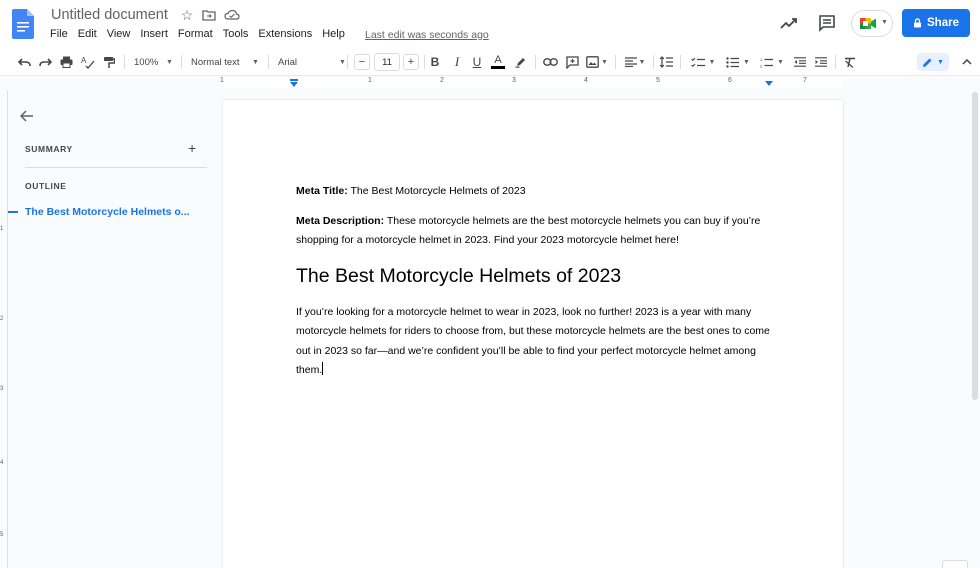 This screenshot has width=980, height=568. I want to click on zoom-select: 100% ▼, so click(154, 62).